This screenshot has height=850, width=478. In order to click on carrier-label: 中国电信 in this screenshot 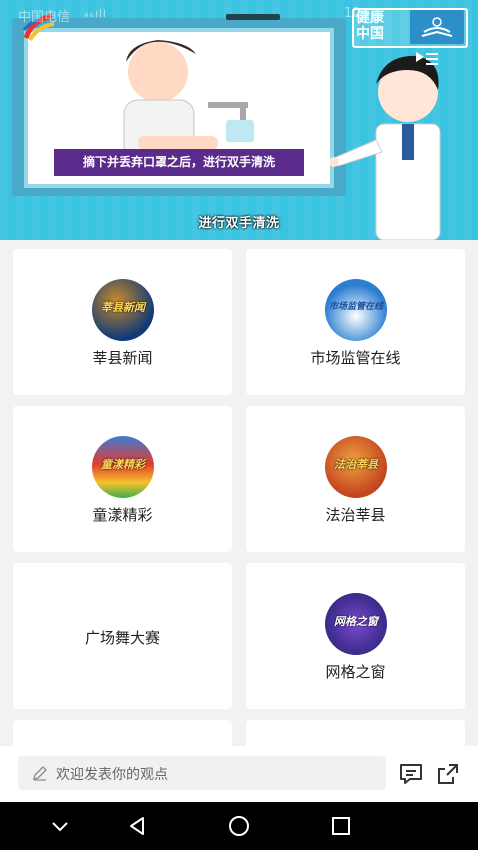, I will do `click(44, 17)`.